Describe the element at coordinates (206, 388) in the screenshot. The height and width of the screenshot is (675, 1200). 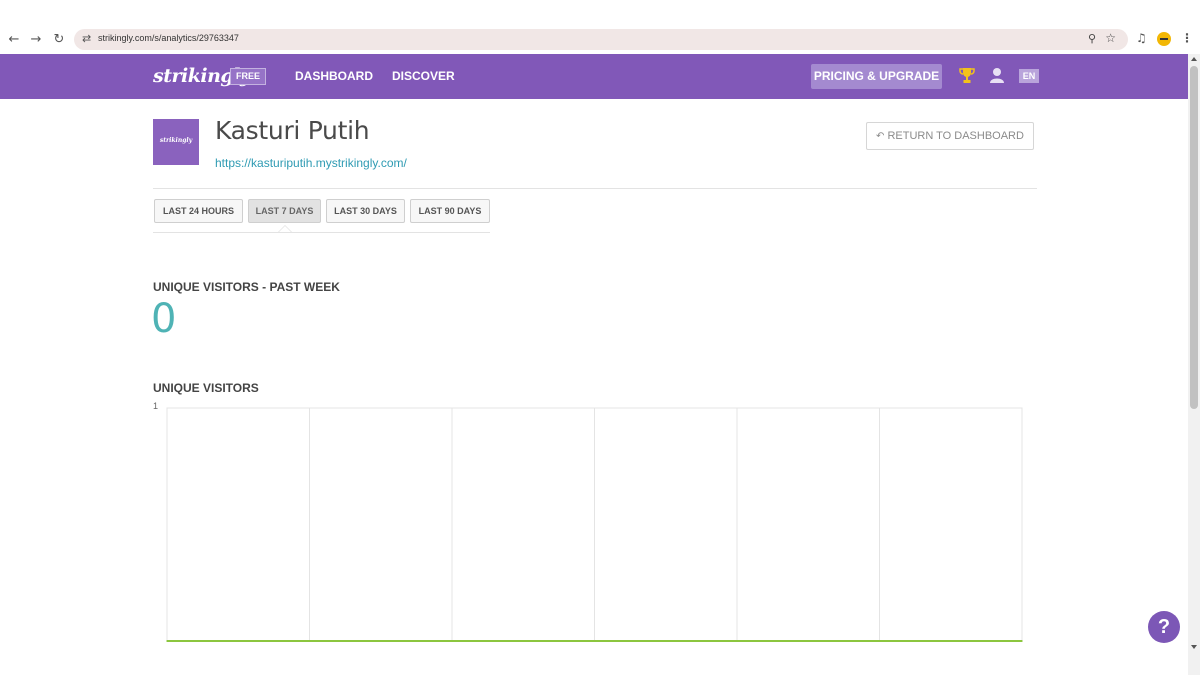
I see `unique-visitors-chart-heading: UNIQUE VISITORS` at that location.